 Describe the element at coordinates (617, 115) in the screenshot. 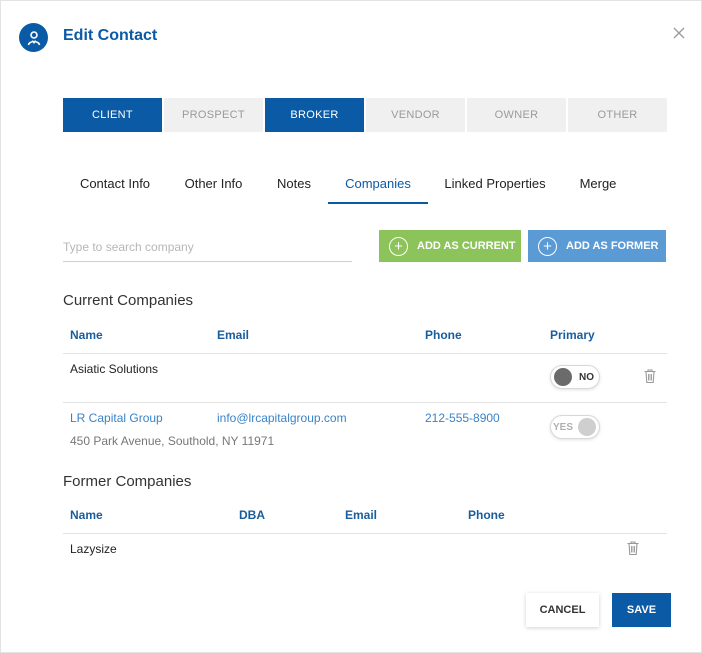

I see `type-other-button: OTHER` at that location.